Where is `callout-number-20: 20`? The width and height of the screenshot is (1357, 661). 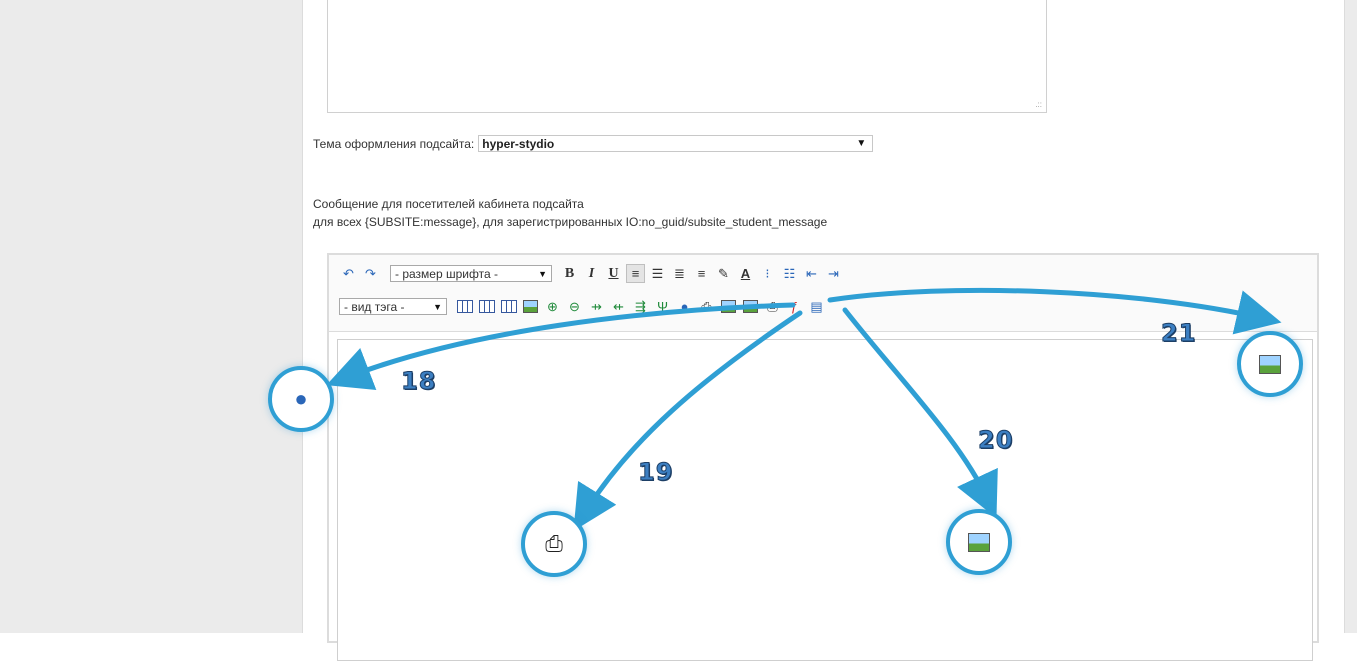
callout-number-20: 20 is located at coordinates (995, 440).